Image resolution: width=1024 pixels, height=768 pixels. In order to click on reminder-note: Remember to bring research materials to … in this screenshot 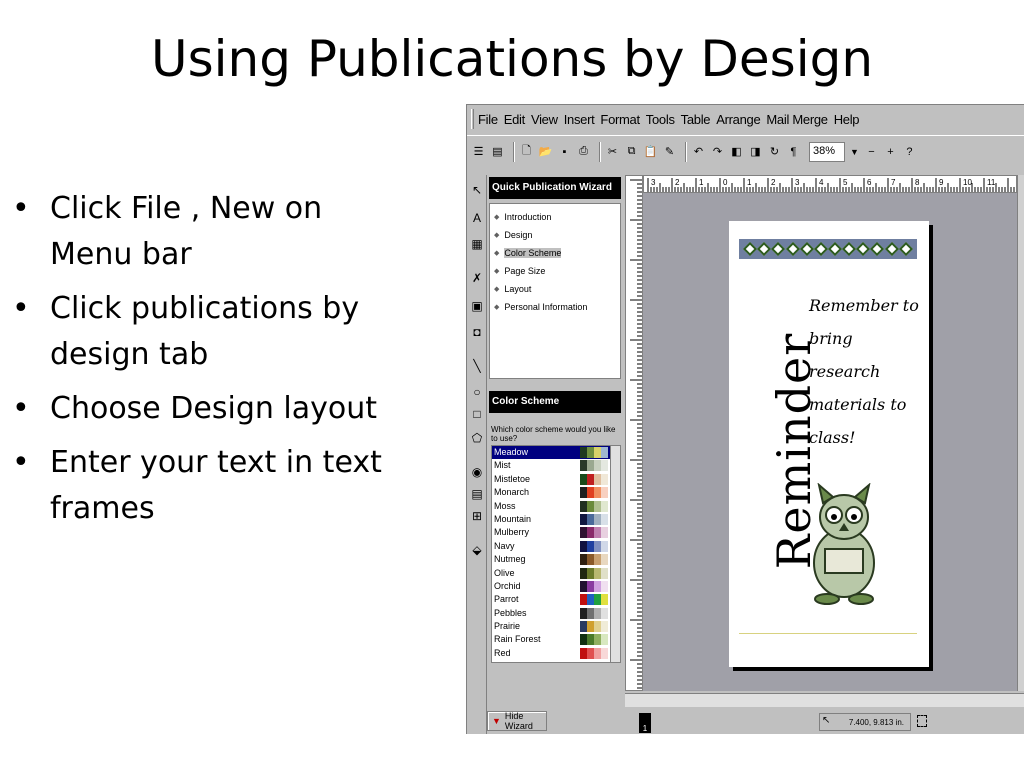, I will do `click(868, 371)`.